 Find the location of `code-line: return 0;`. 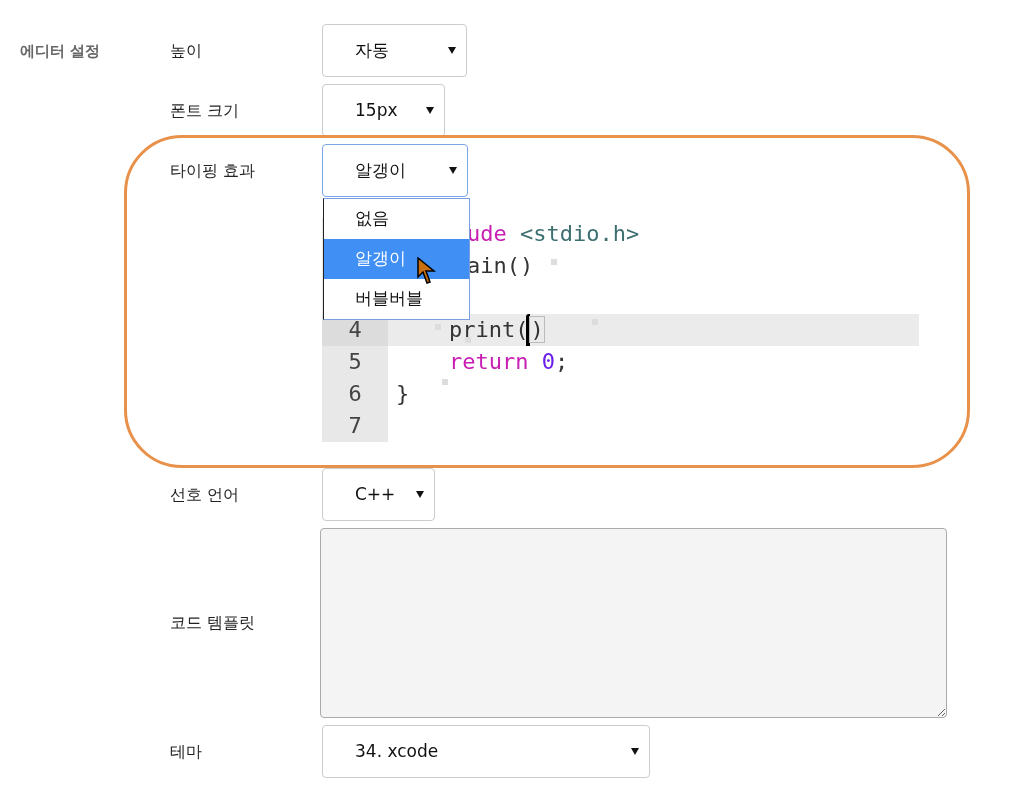

code-line: return 0; is located at coordinates (508, 362).